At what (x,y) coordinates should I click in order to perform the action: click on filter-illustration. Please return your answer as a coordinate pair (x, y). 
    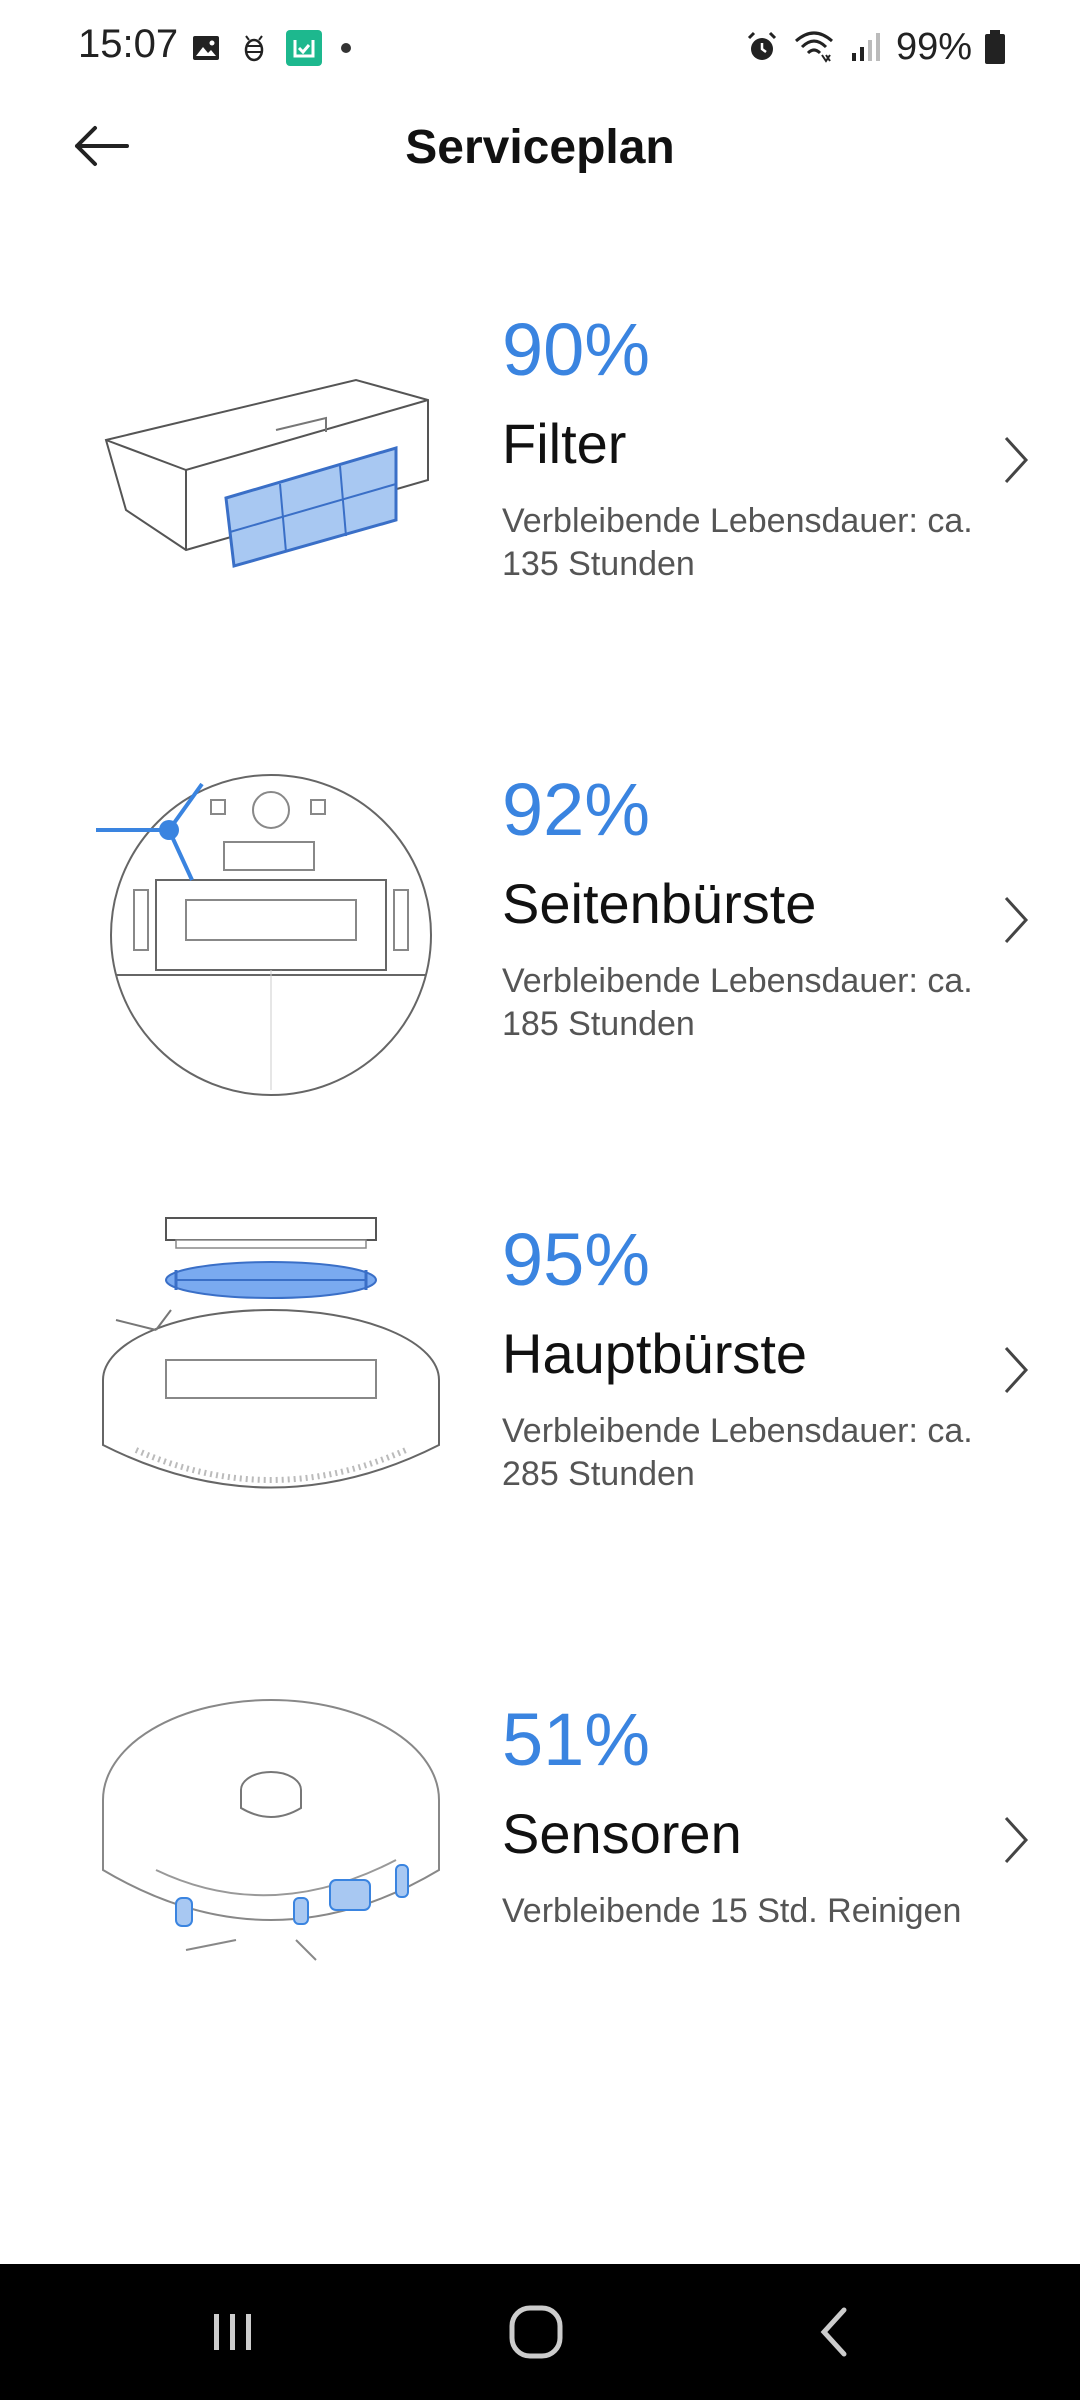
    Looking at the image, I should click on (271, 495).